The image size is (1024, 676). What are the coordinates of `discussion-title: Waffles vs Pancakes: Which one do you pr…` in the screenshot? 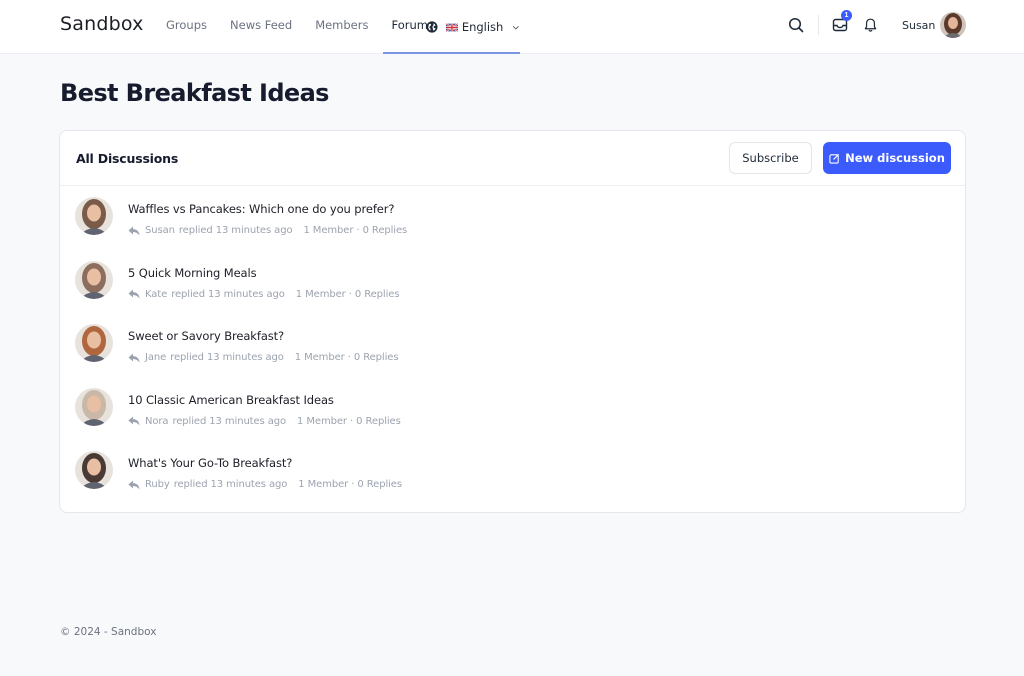 It's located at (261, 209).